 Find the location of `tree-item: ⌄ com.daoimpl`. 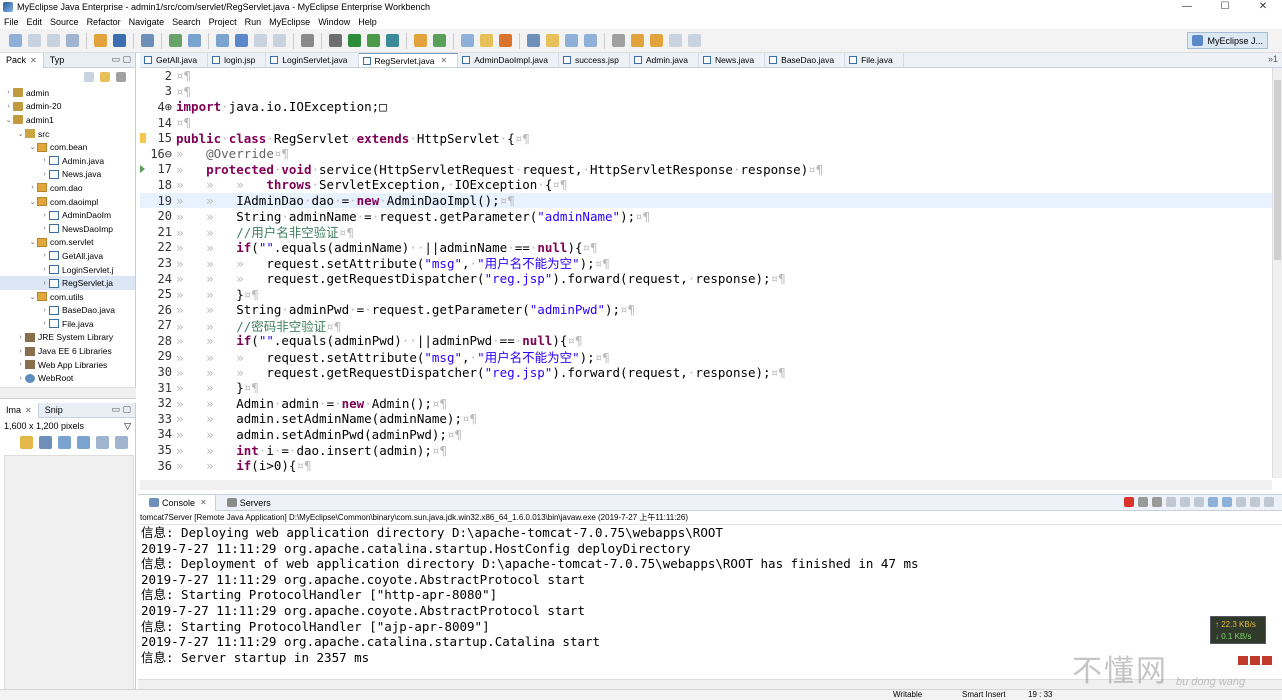

tree-item: ⌄ com.daoimpl is located at coordinates (67, 202).